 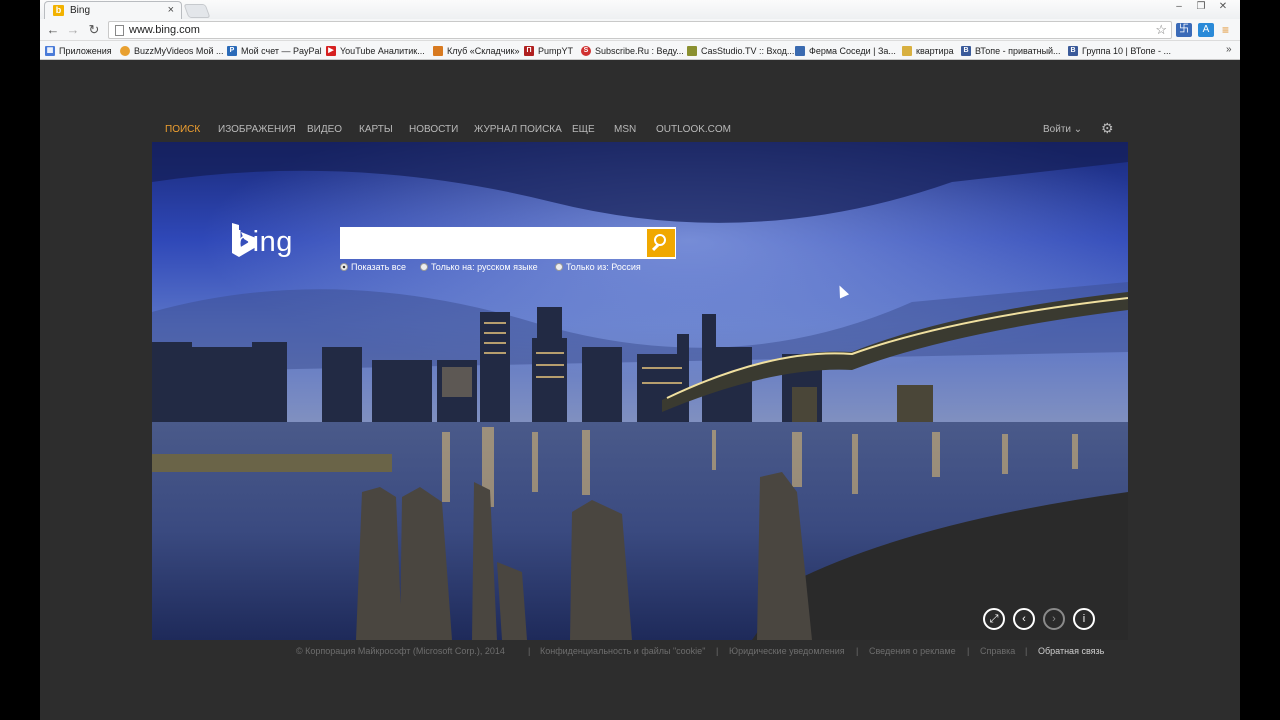 I want to click on previous-icon: ‹, so click(x=1024, y=619).